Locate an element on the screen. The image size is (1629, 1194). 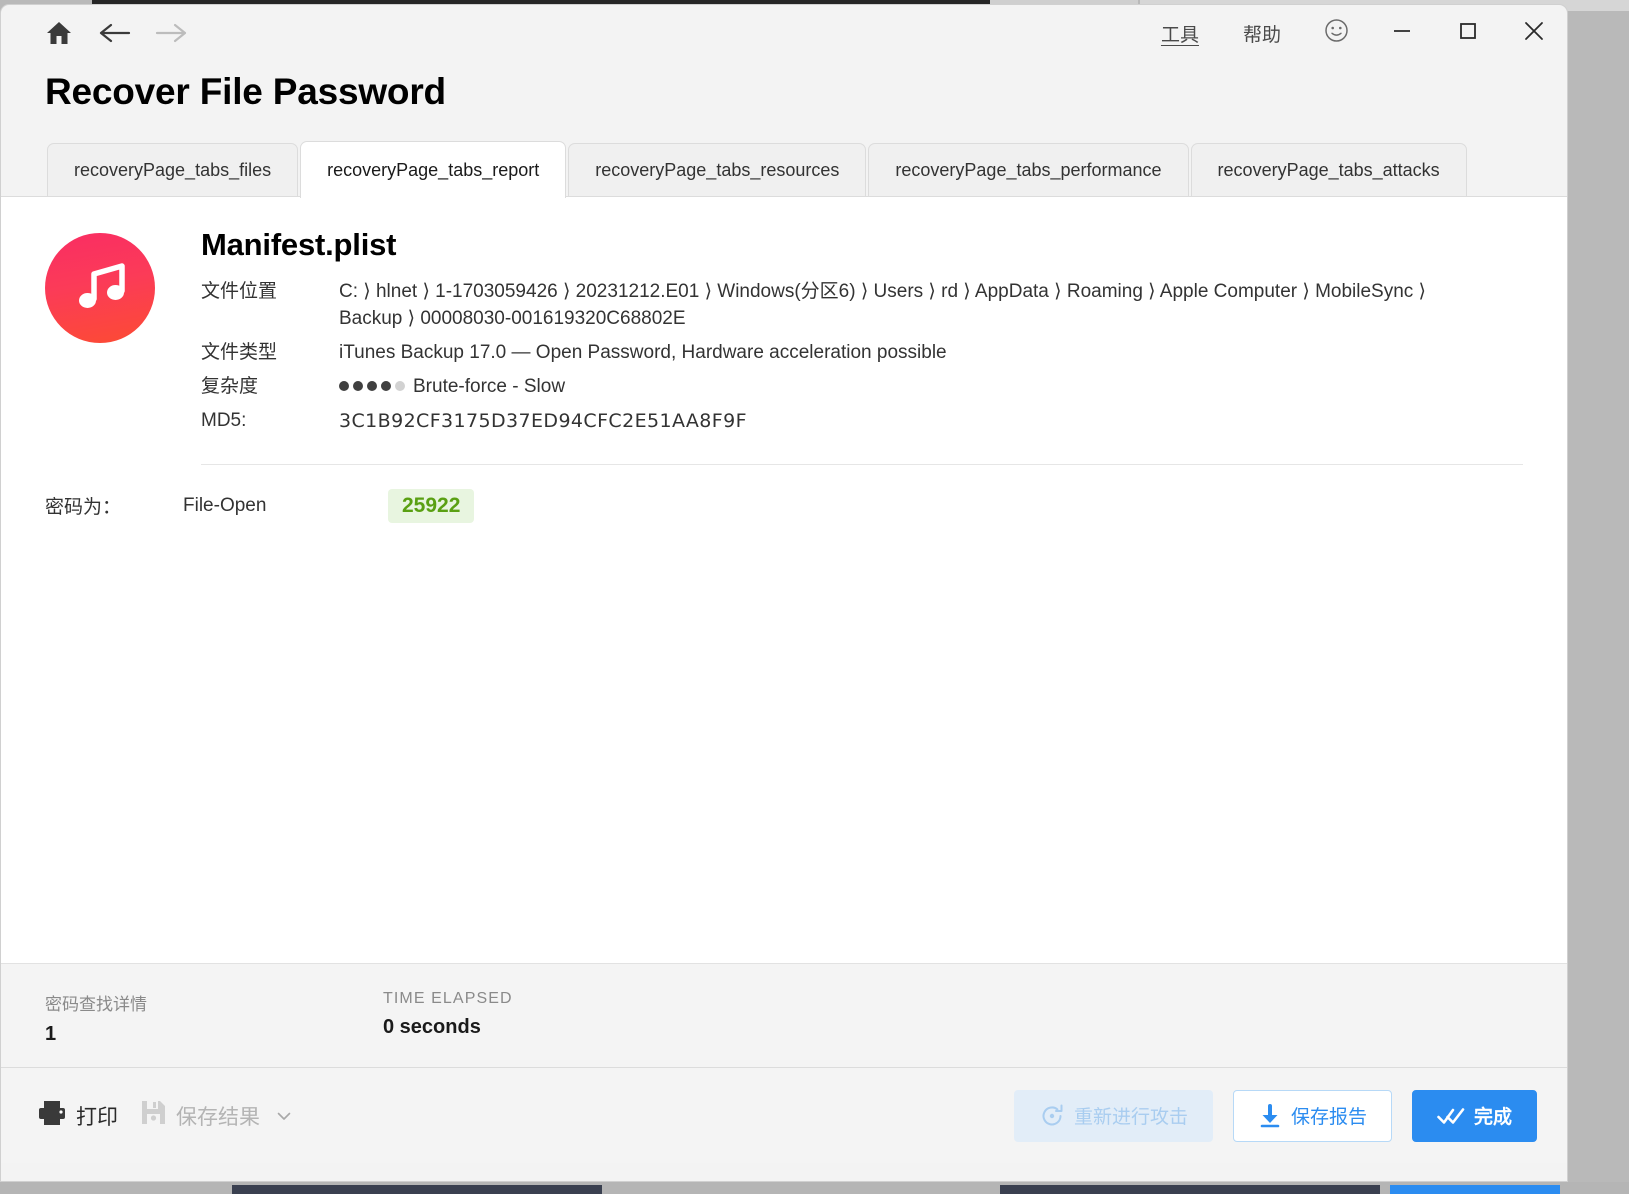
complexity-dot-empty is located at coordinates (400, 385).